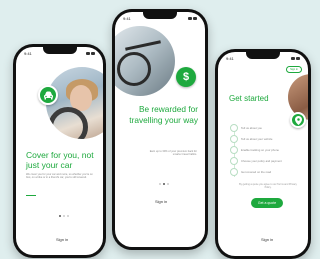 This screenshot has width=320, height=259. I want to click on hero-photo-bicycle, so click(145, 61).